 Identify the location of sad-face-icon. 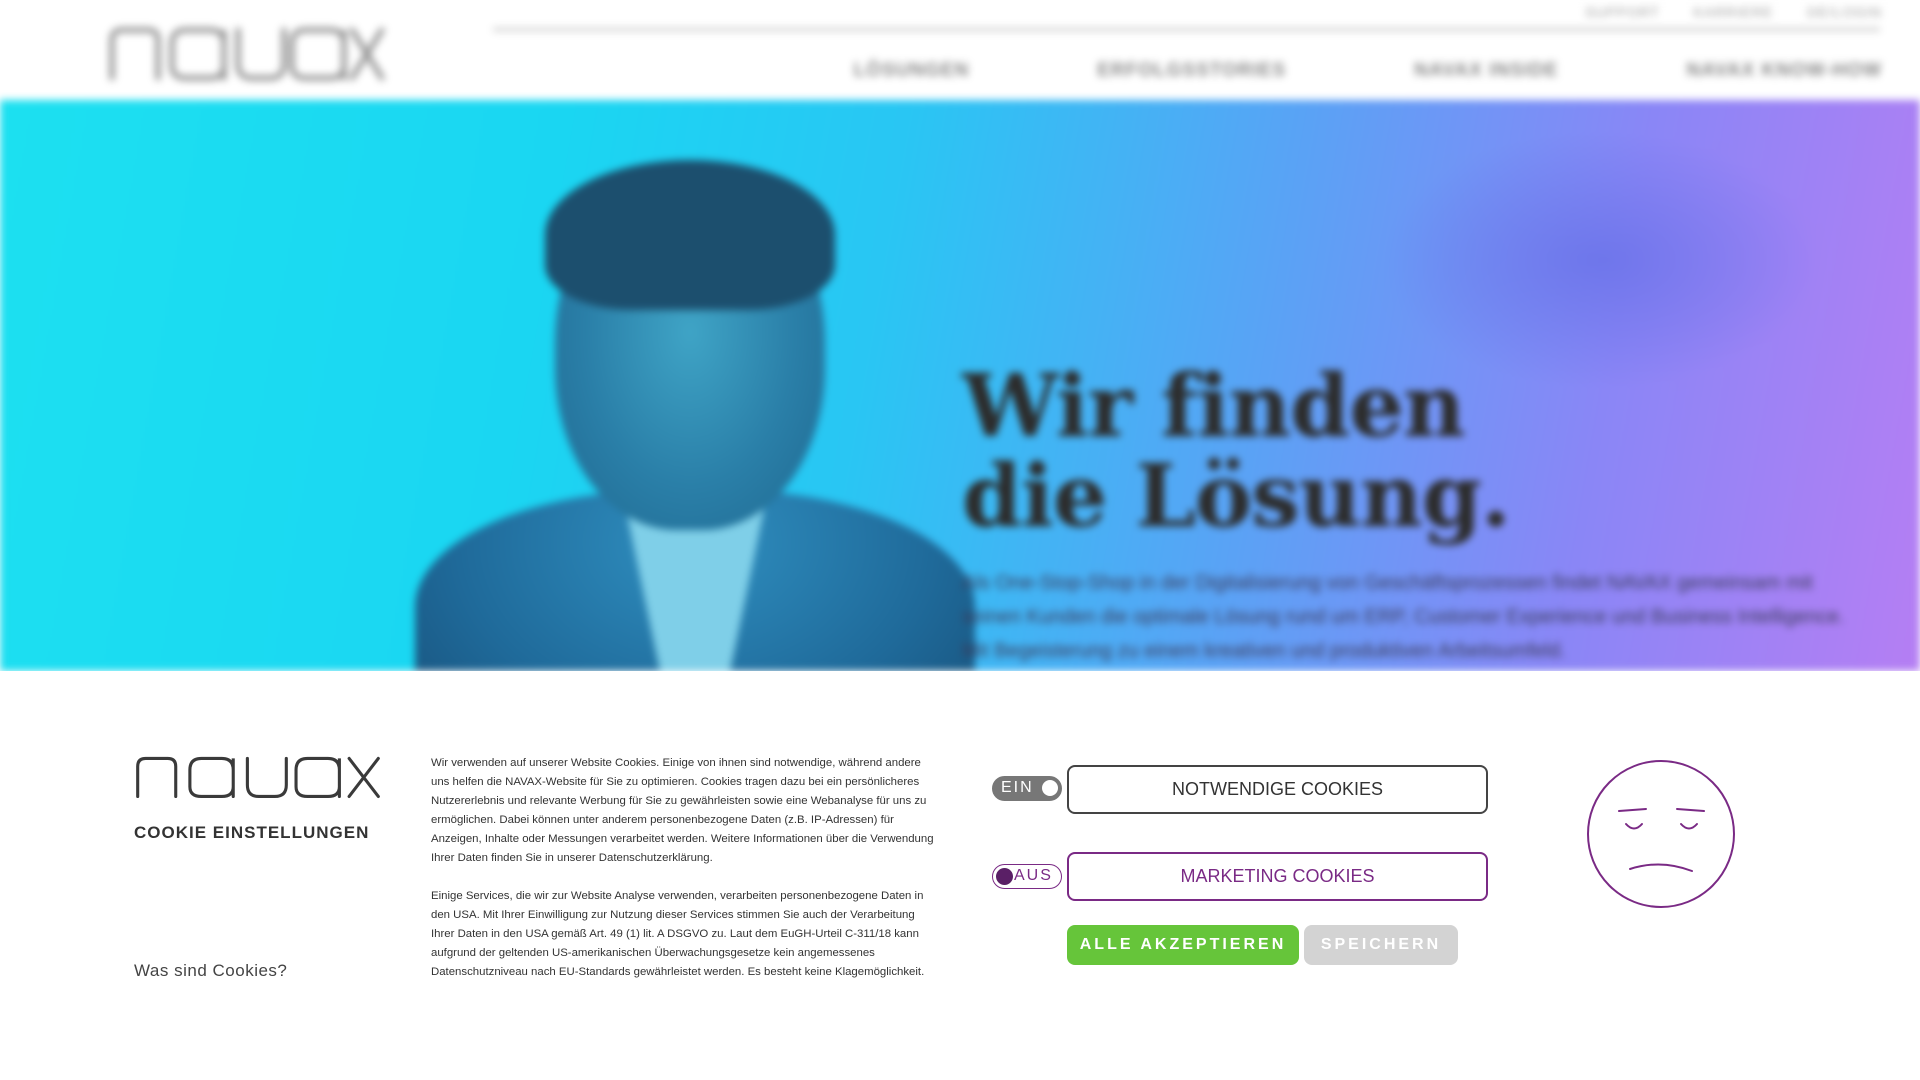
(1661, 834).